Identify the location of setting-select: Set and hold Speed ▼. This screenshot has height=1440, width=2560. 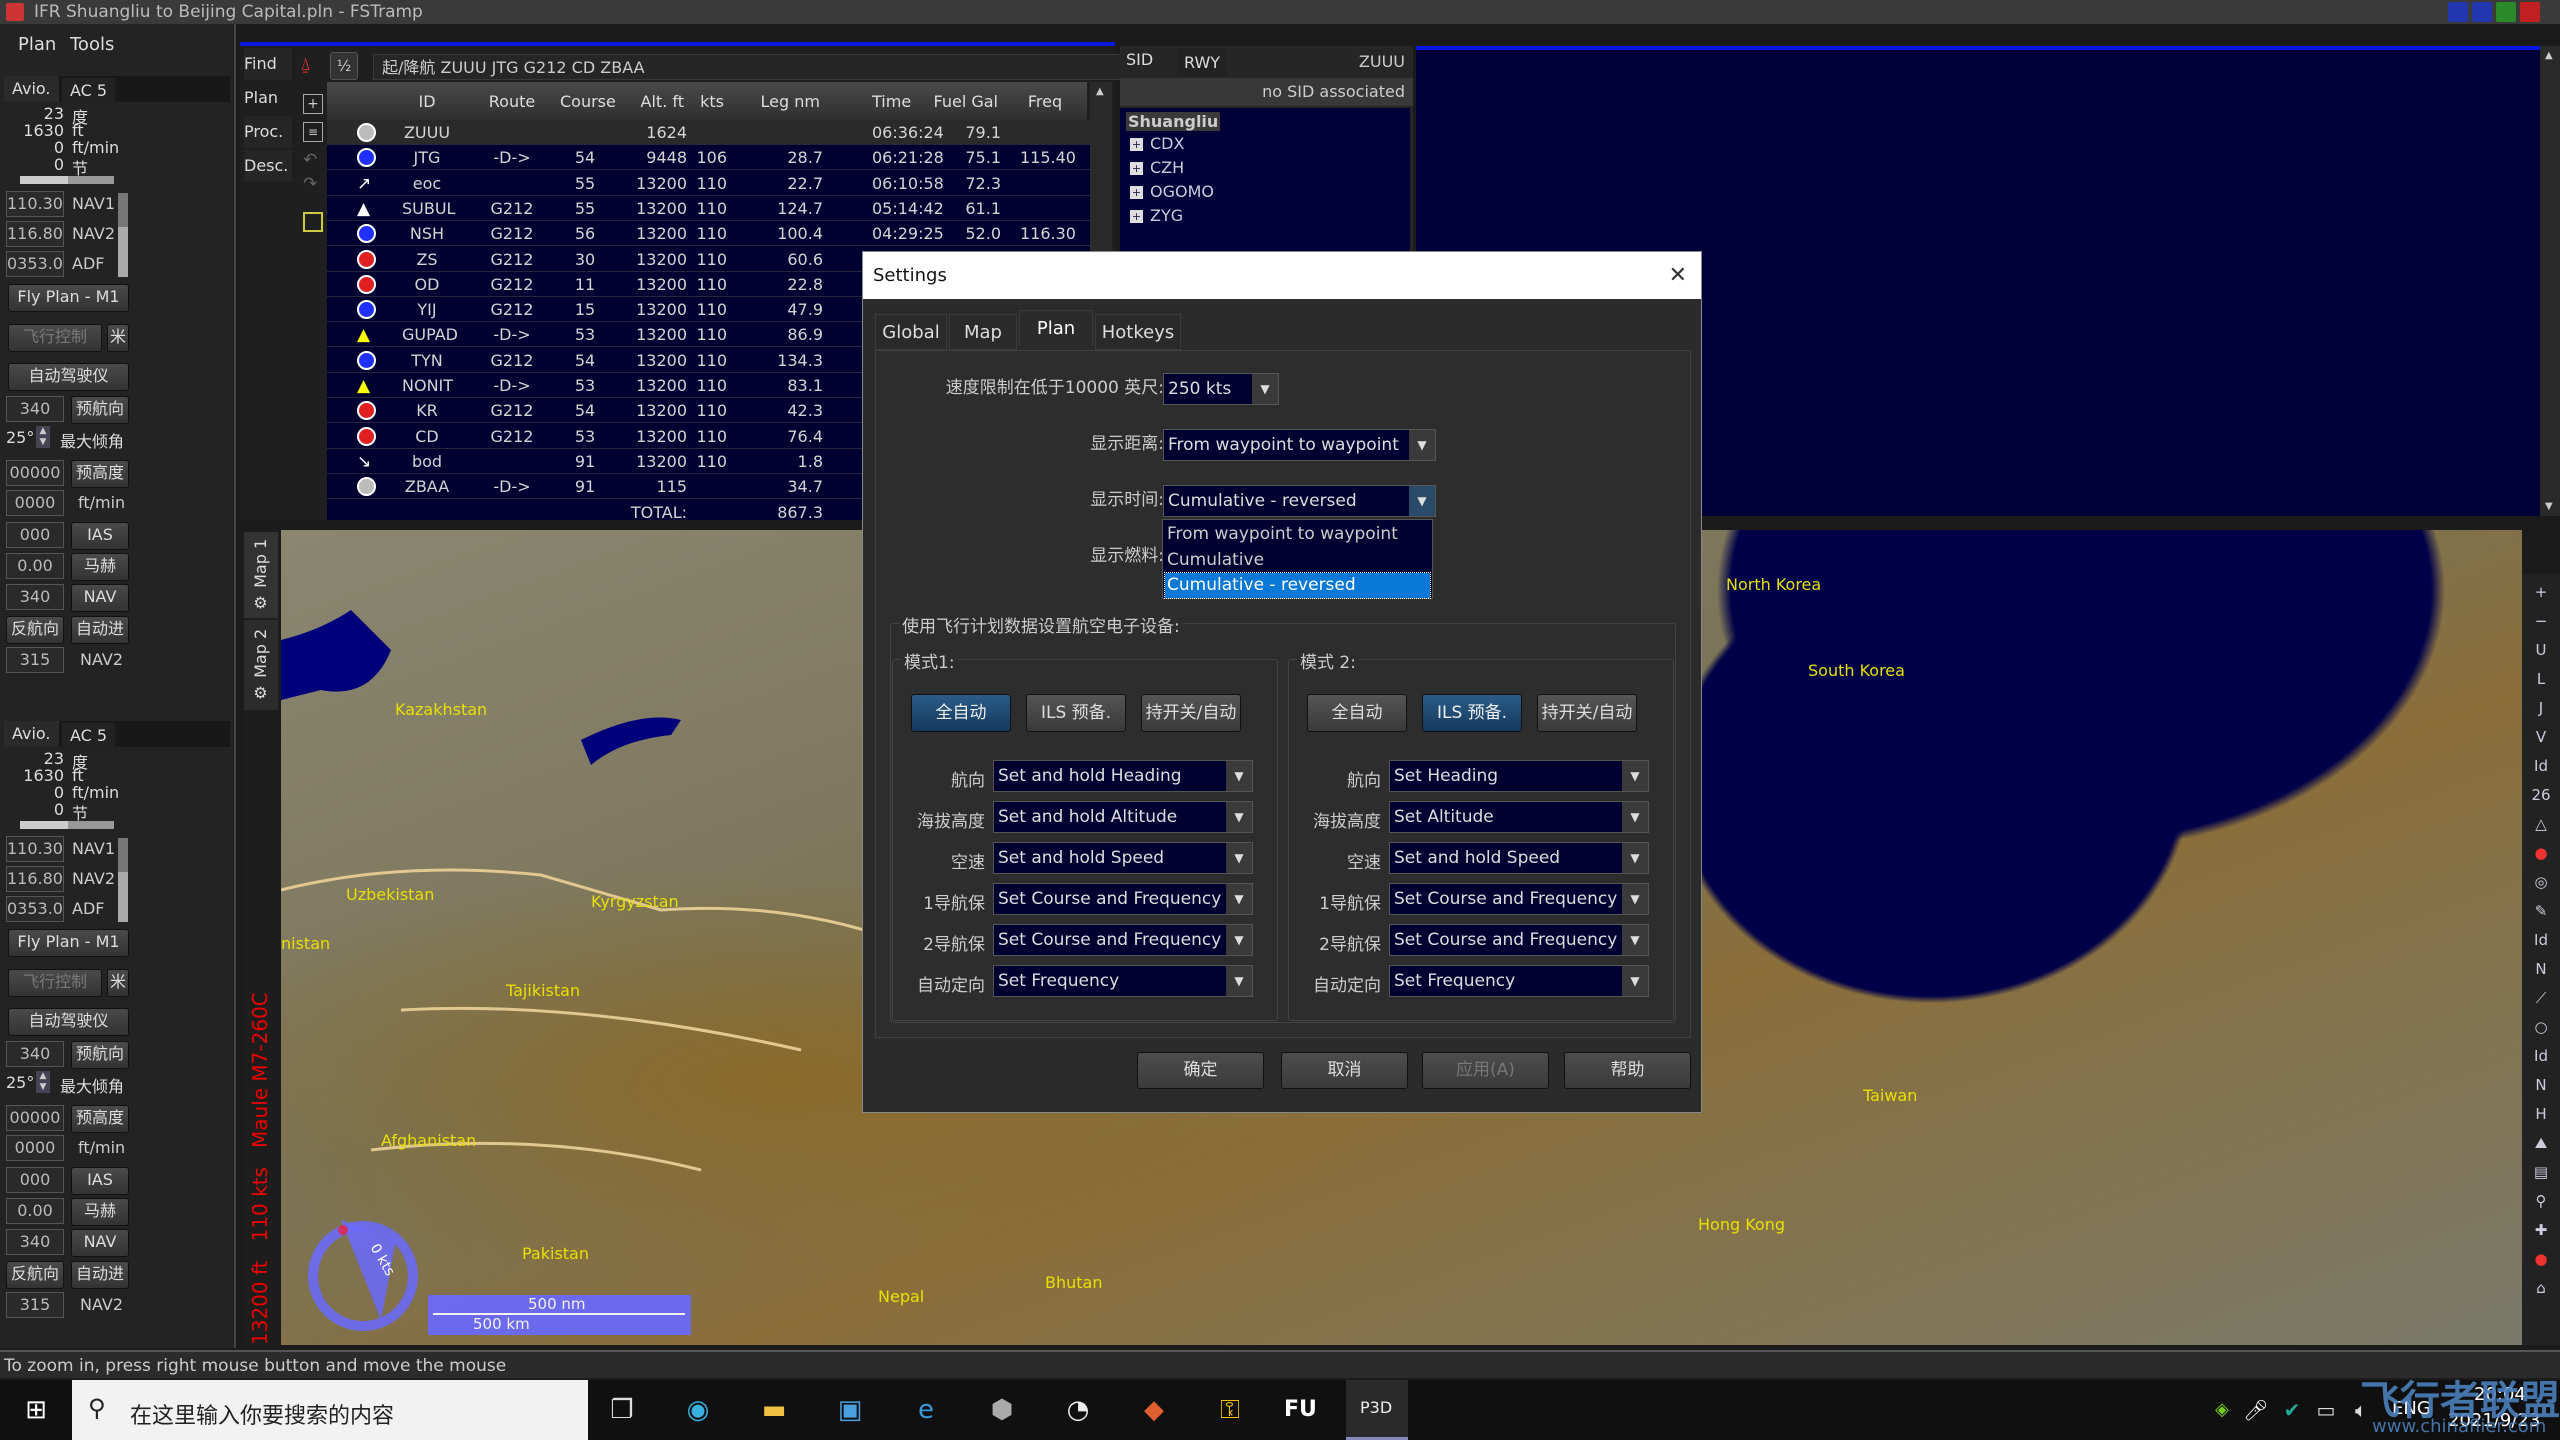
(1519, 858).